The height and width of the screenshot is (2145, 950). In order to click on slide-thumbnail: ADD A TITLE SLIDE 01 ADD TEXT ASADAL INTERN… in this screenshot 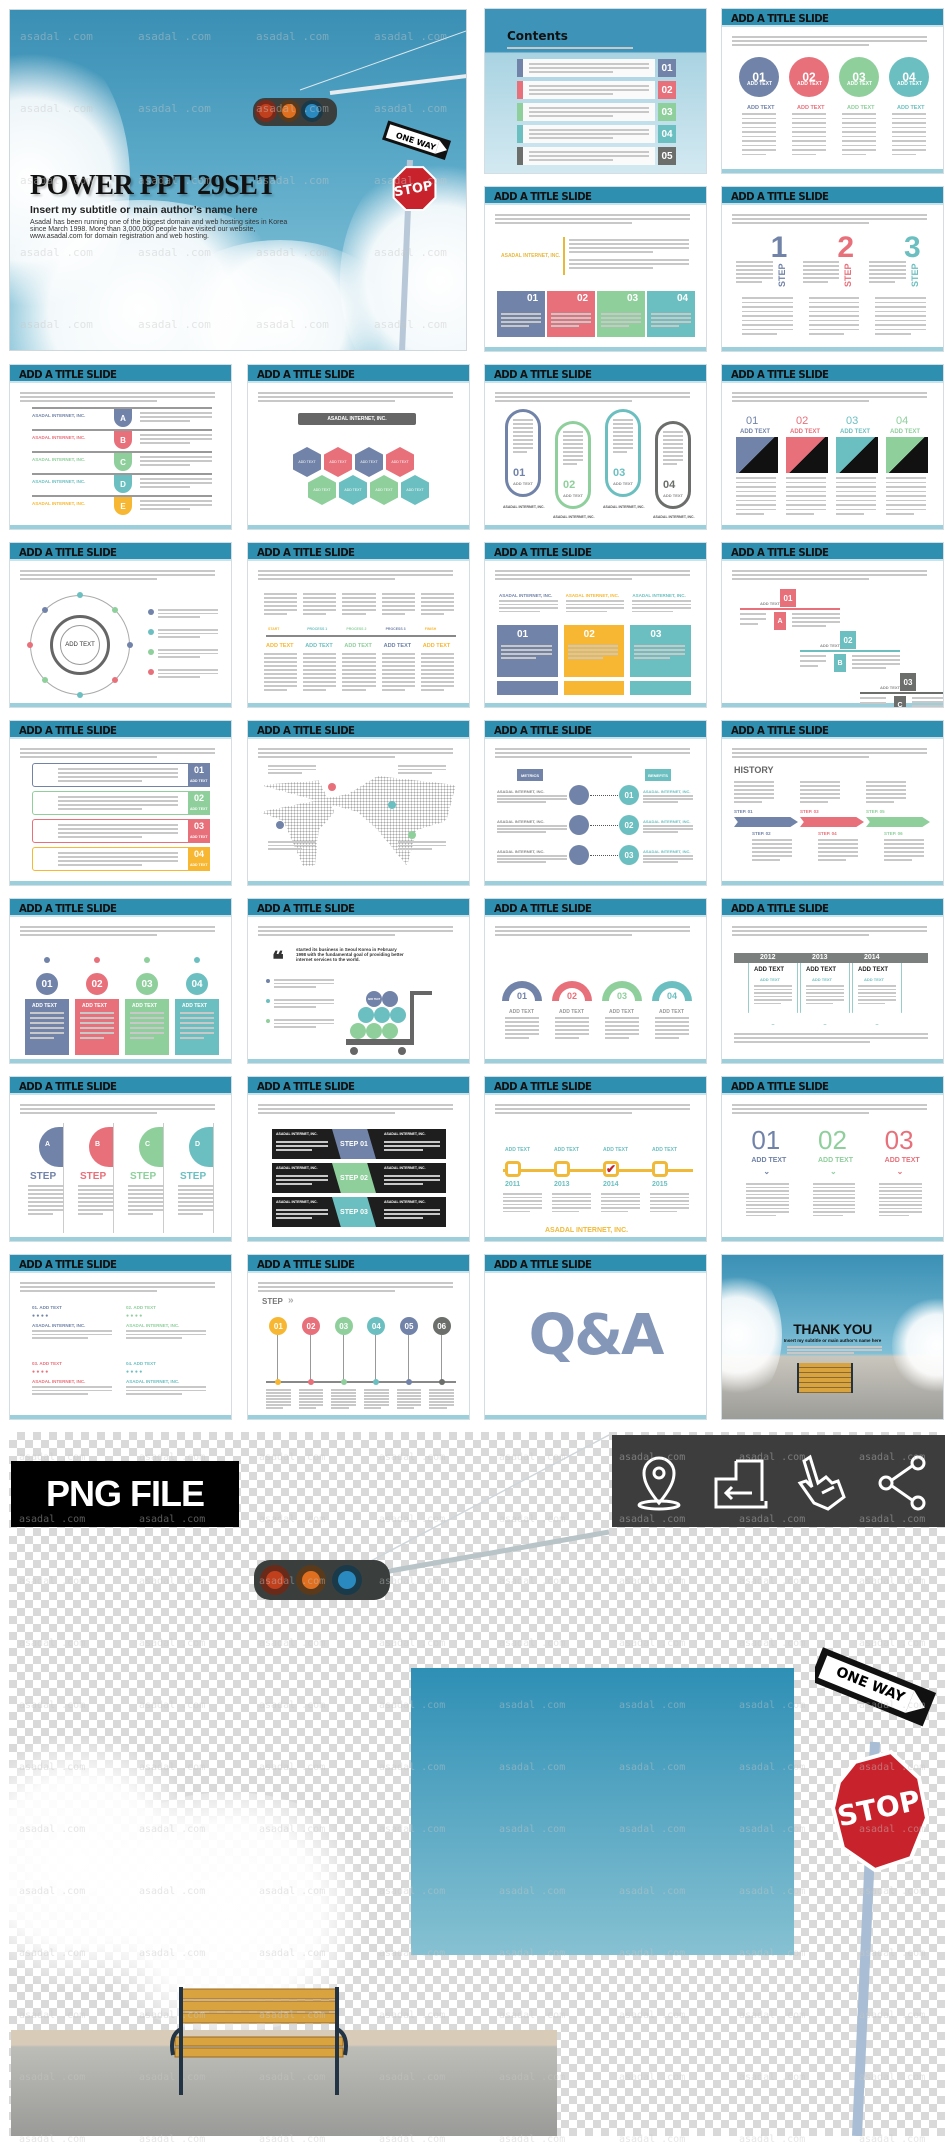, I will do `click(595, 447)`.